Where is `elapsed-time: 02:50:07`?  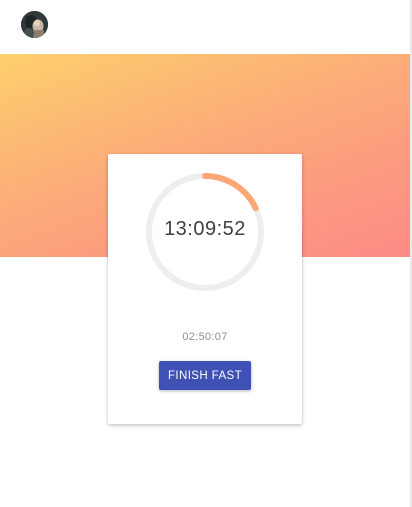
elapsed-time: 02:50:07 is located at coordinates (205, 337).